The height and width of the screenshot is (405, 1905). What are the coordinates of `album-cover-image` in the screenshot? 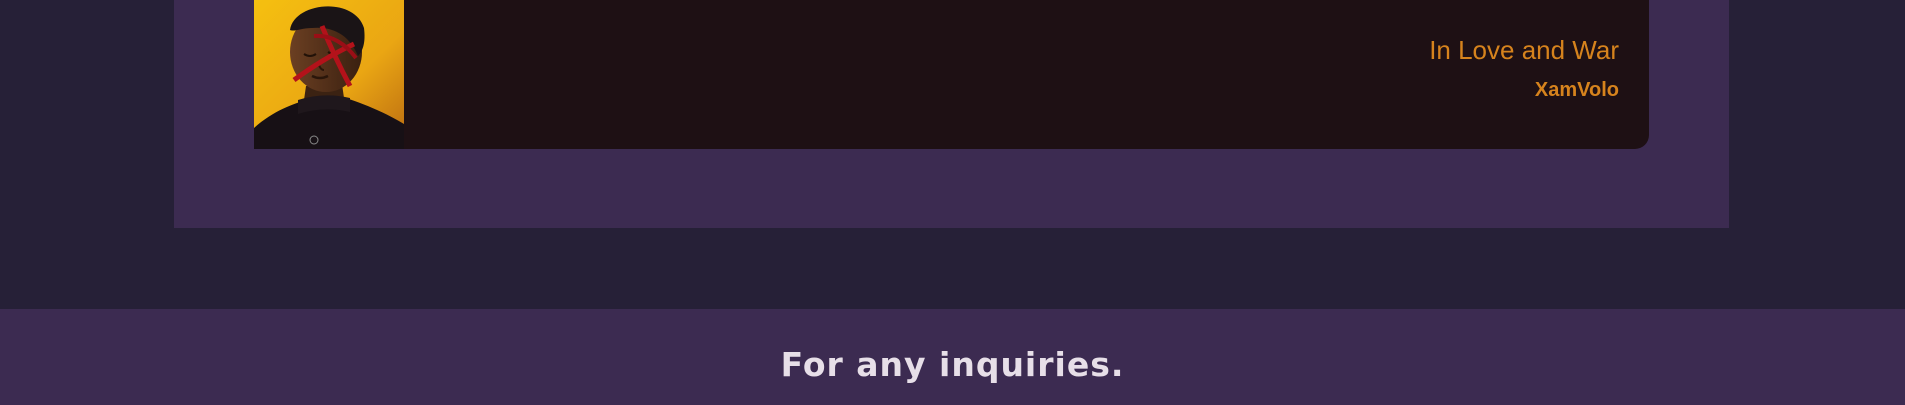 It's located at (329, 74).